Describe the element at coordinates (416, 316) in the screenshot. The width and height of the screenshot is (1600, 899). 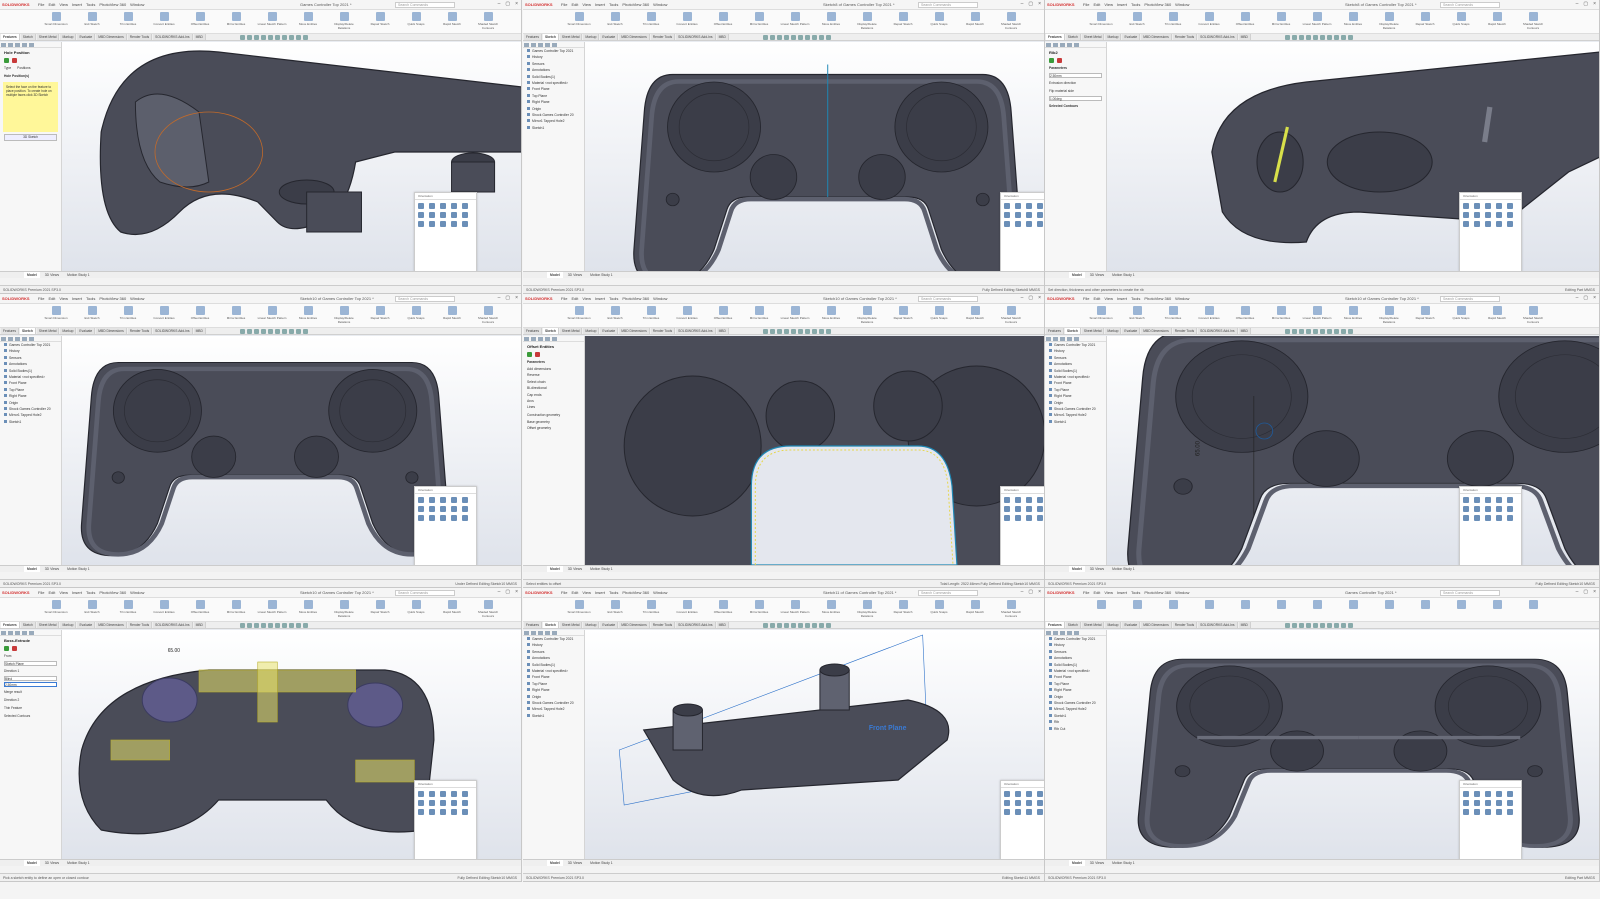
I see `ribbon-button: Quick Snaps` at that location.